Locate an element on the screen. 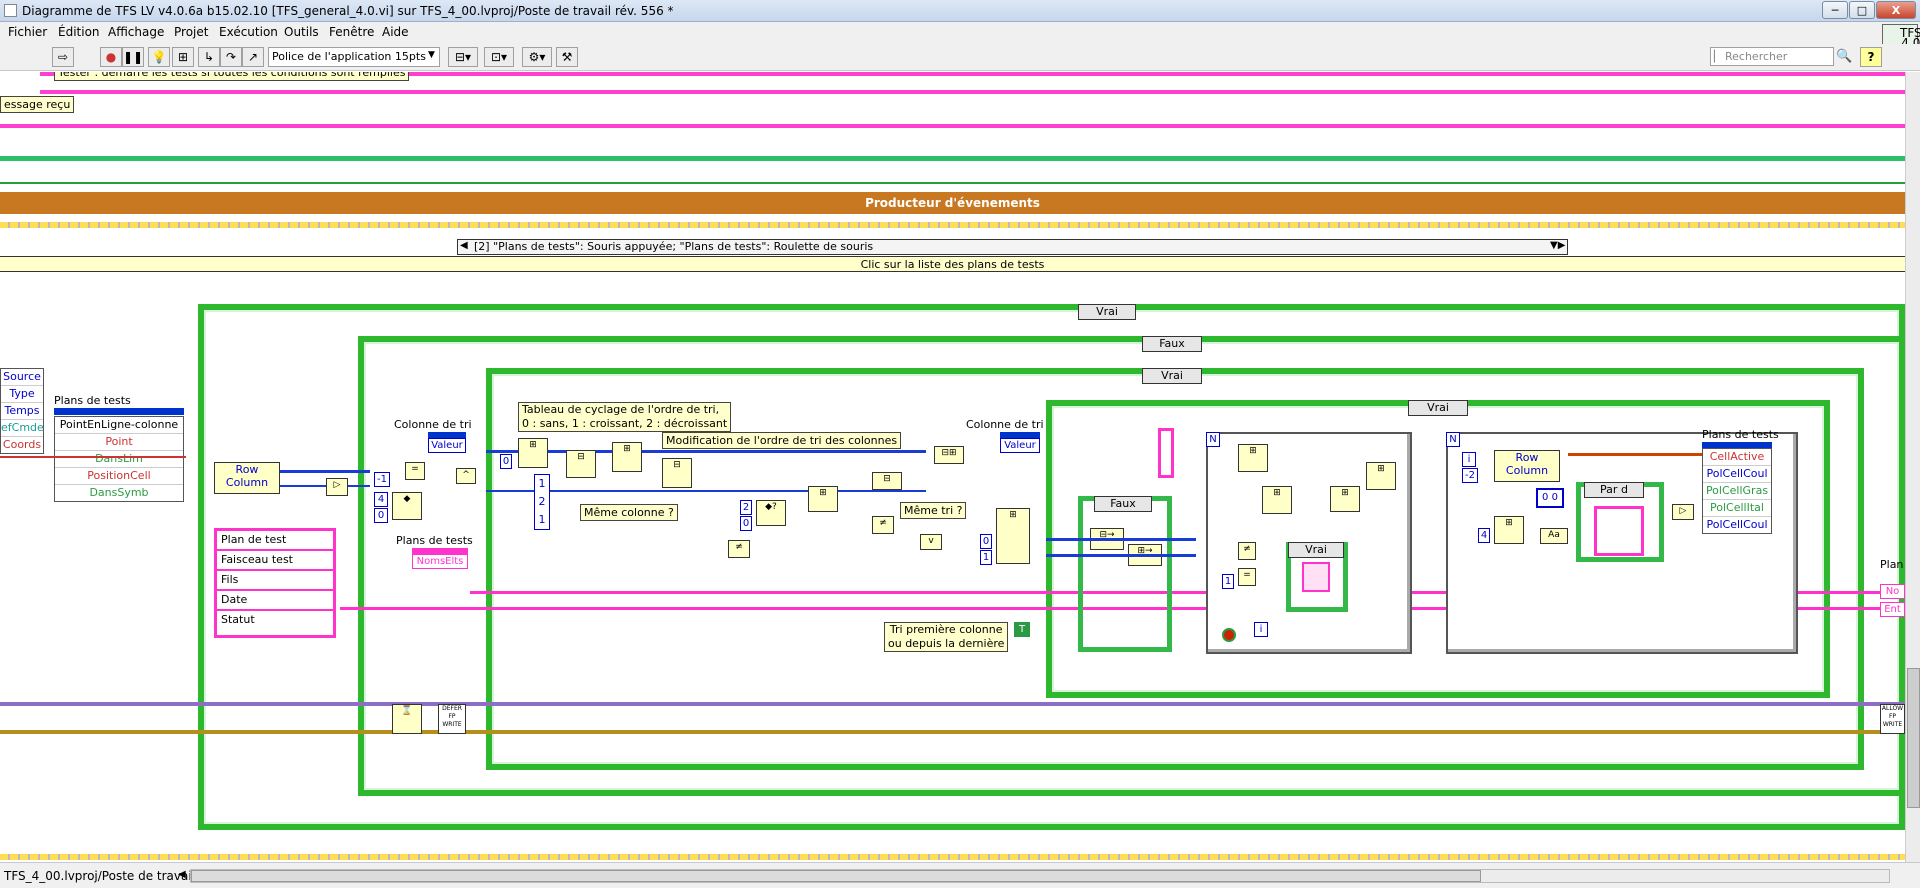 Image resolution: width=1920 pixels, height=888 pixels. const-0d: 0 is located at coordinates (986, 541).